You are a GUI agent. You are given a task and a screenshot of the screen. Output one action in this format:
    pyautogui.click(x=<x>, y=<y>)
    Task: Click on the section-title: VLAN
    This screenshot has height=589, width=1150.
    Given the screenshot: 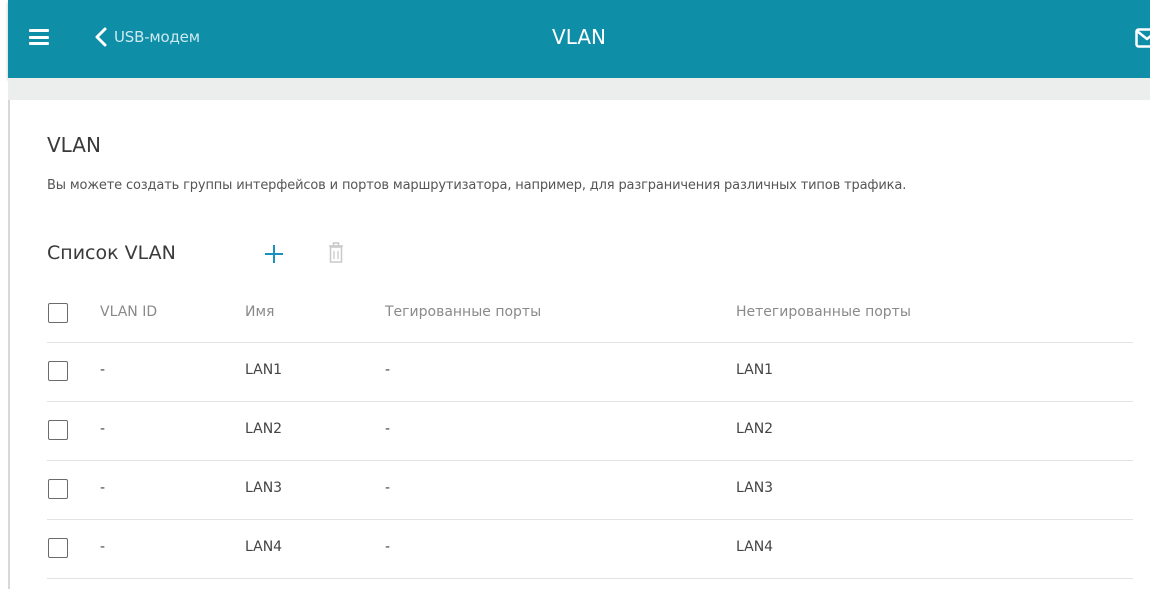 What is the action you would take?
    pyautogui.click(x=74, y=145)
    